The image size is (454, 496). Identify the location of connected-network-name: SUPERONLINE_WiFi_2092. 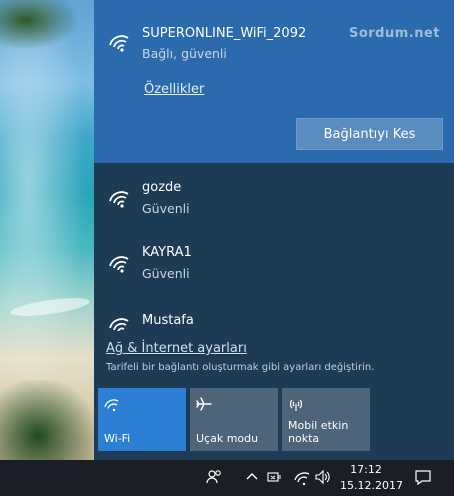
(224, 33).